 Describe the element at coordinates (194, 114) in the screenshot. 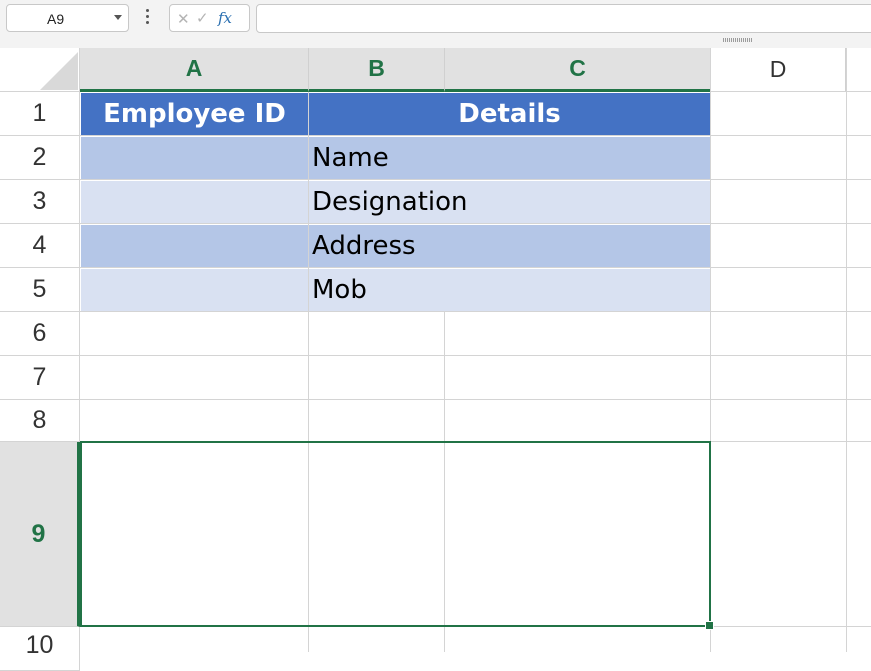

I see `cell-a1: Employee ID` at that location.